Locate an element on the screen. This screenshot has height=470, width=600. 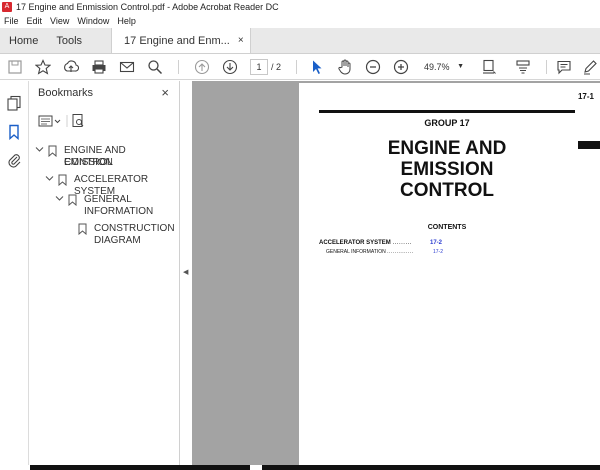
toc-label: GENERAL INFORMATION is located at coordinates (356, 252).